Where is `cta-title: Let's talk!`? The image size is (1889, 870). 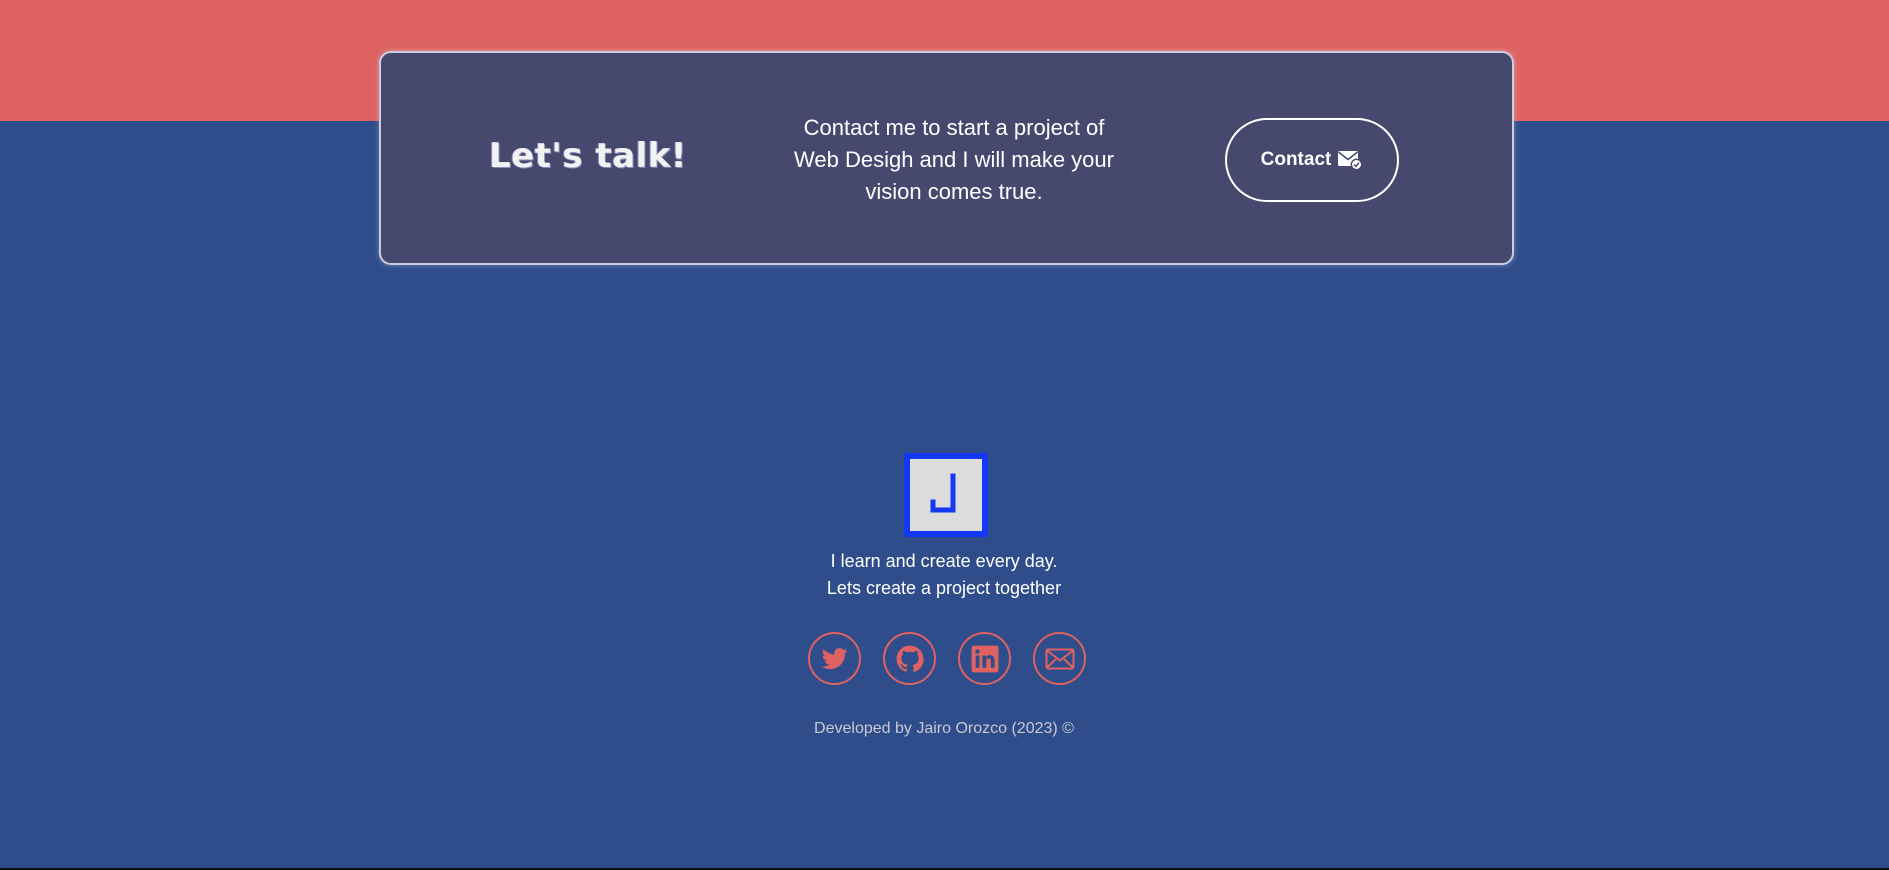
cta-title: Let's talk! is located at coordinates (588, 156).